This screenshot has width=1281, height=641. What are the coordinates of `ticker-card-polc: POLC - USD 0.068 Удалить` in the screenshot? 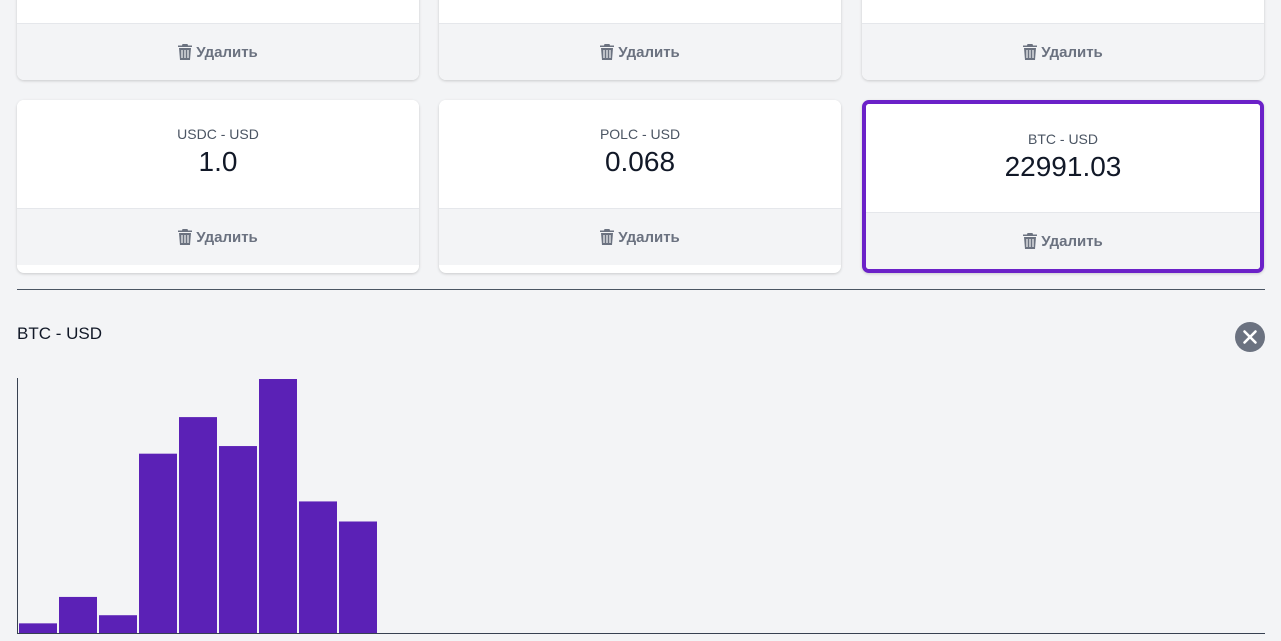 It's located at (640, 186).